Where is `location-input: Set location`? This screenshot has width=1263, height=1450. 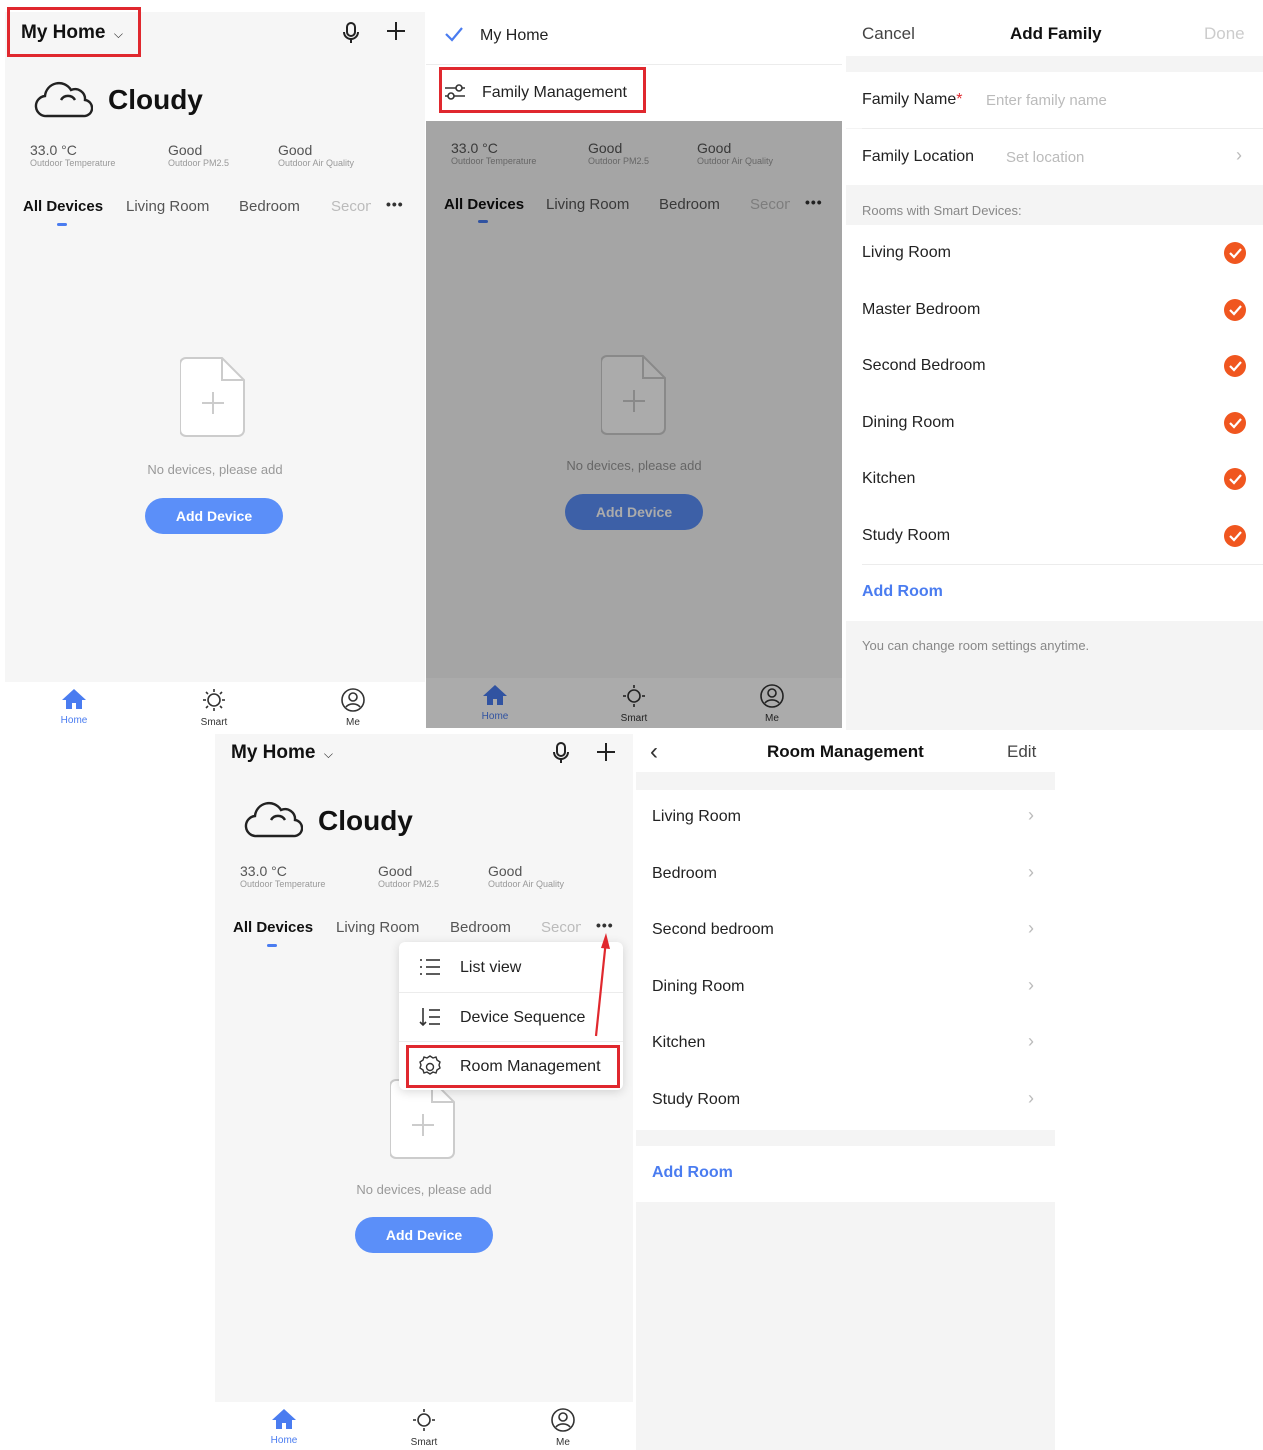
location-input: Set location is located at coordinates (1045, 157).